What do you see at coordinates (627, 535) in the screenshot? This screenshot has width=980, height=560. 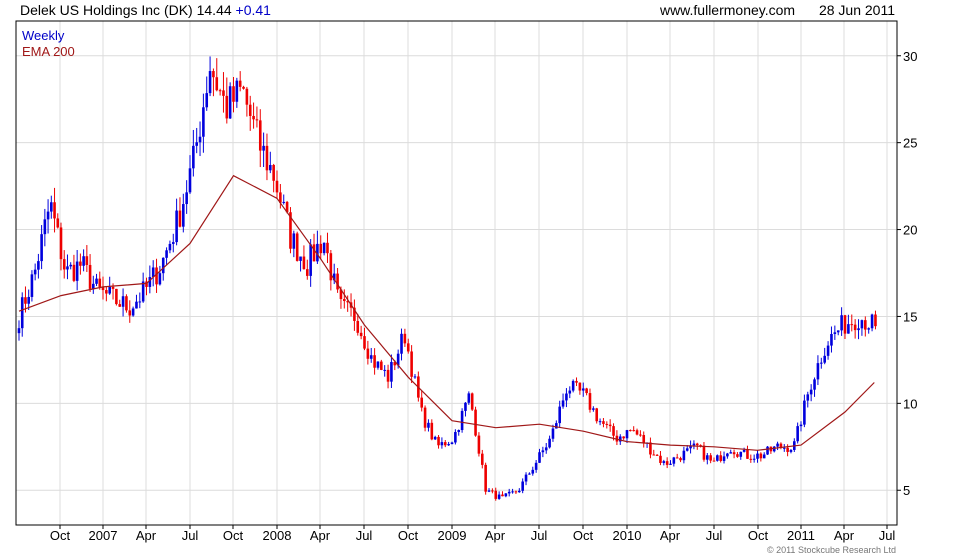 I see `x-tick-label: 2010` at bounding box center [627, 535].